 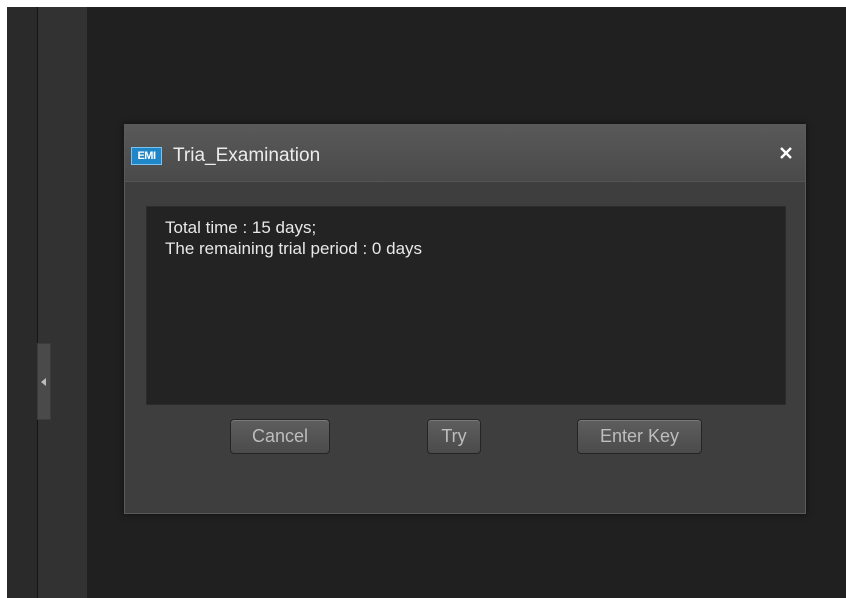 What do you see at coordinates (454, 436) in the screenshot?
I see `try-button: Try` at bounding box center [454, 436].